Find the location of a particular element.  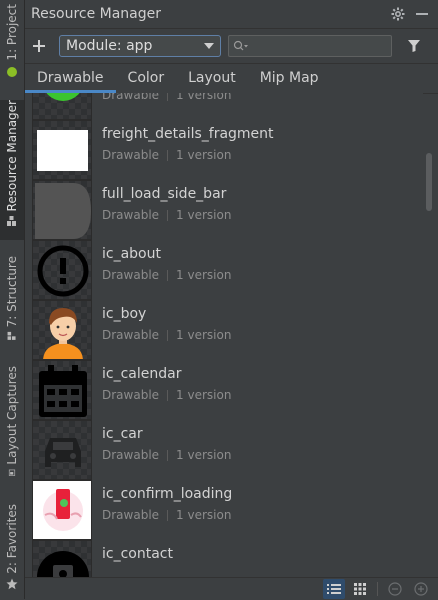

tab-label: Mip Map is located at coordinates (289, 78).